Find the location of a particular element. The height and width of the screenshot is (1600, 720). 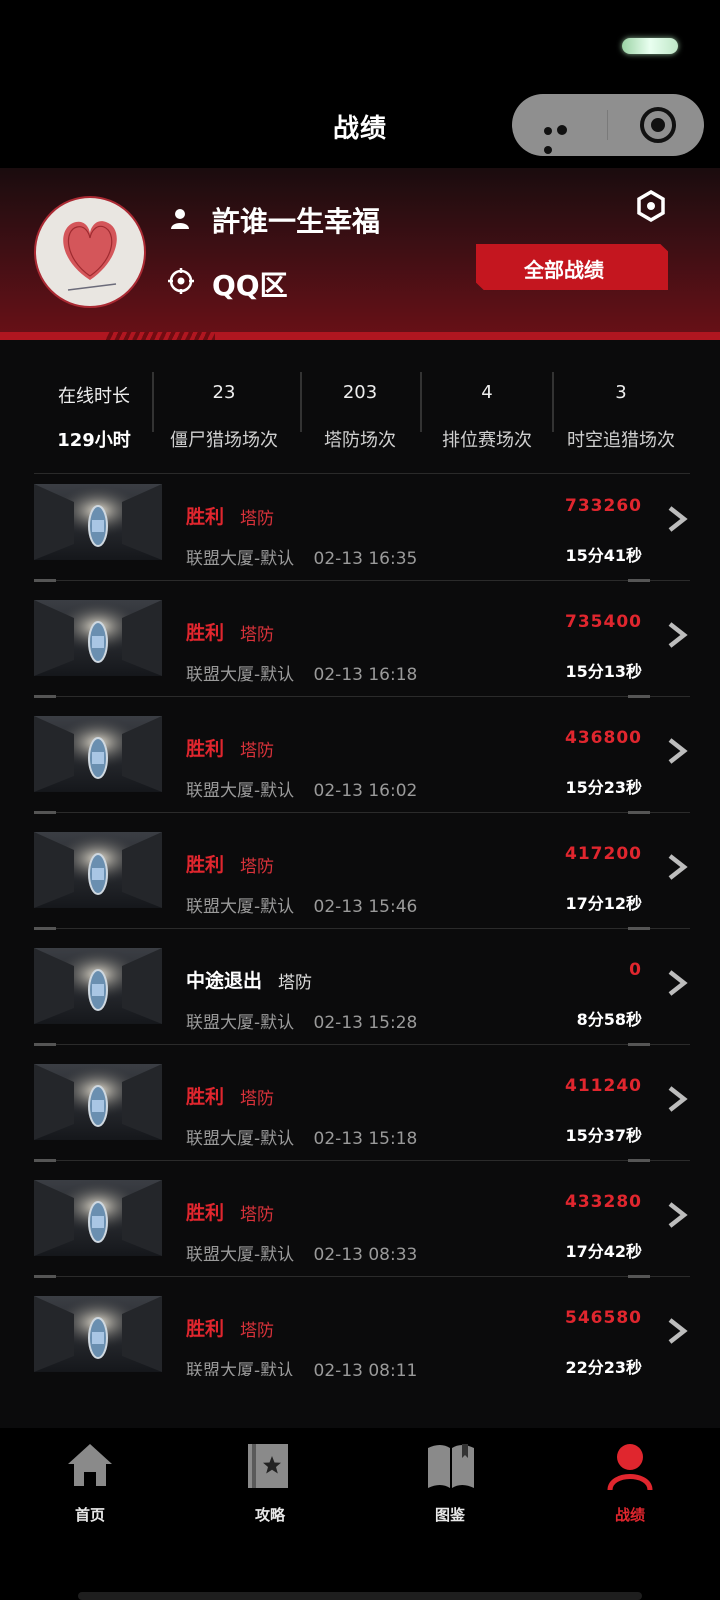

status-bar is located at coordinates (360, 45).